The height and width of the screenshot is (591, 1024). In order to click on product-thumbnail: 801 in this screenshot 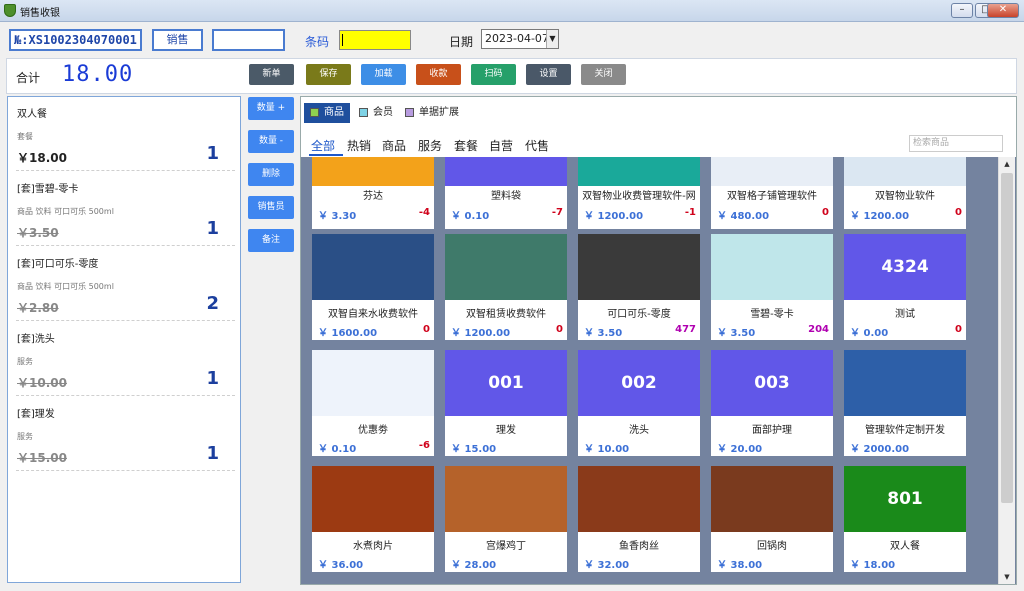, I will do `click(905, 499)`.